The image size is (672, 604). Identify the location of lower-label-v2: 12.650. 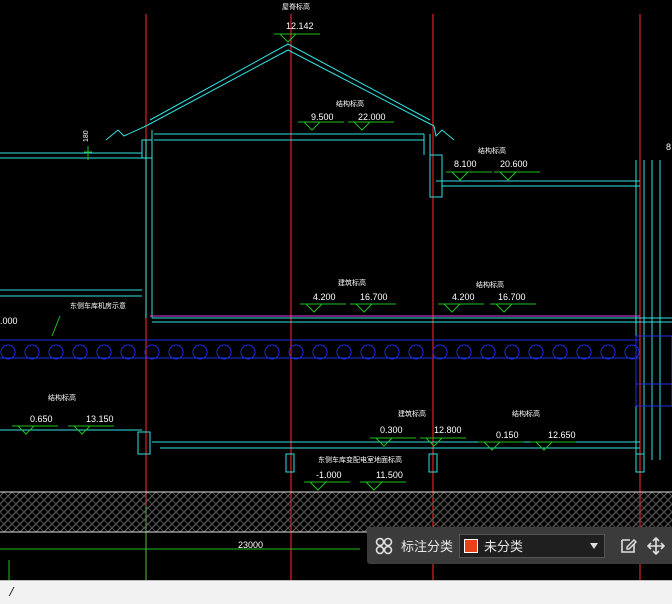
(562, 435).